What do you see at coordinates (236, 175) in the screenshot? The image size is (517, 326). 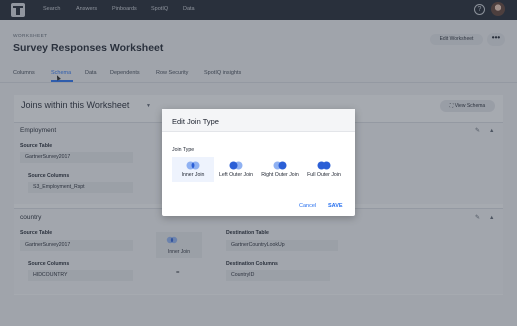 I see `option-label: Left Outer Join` at bounding box center [236, 175].